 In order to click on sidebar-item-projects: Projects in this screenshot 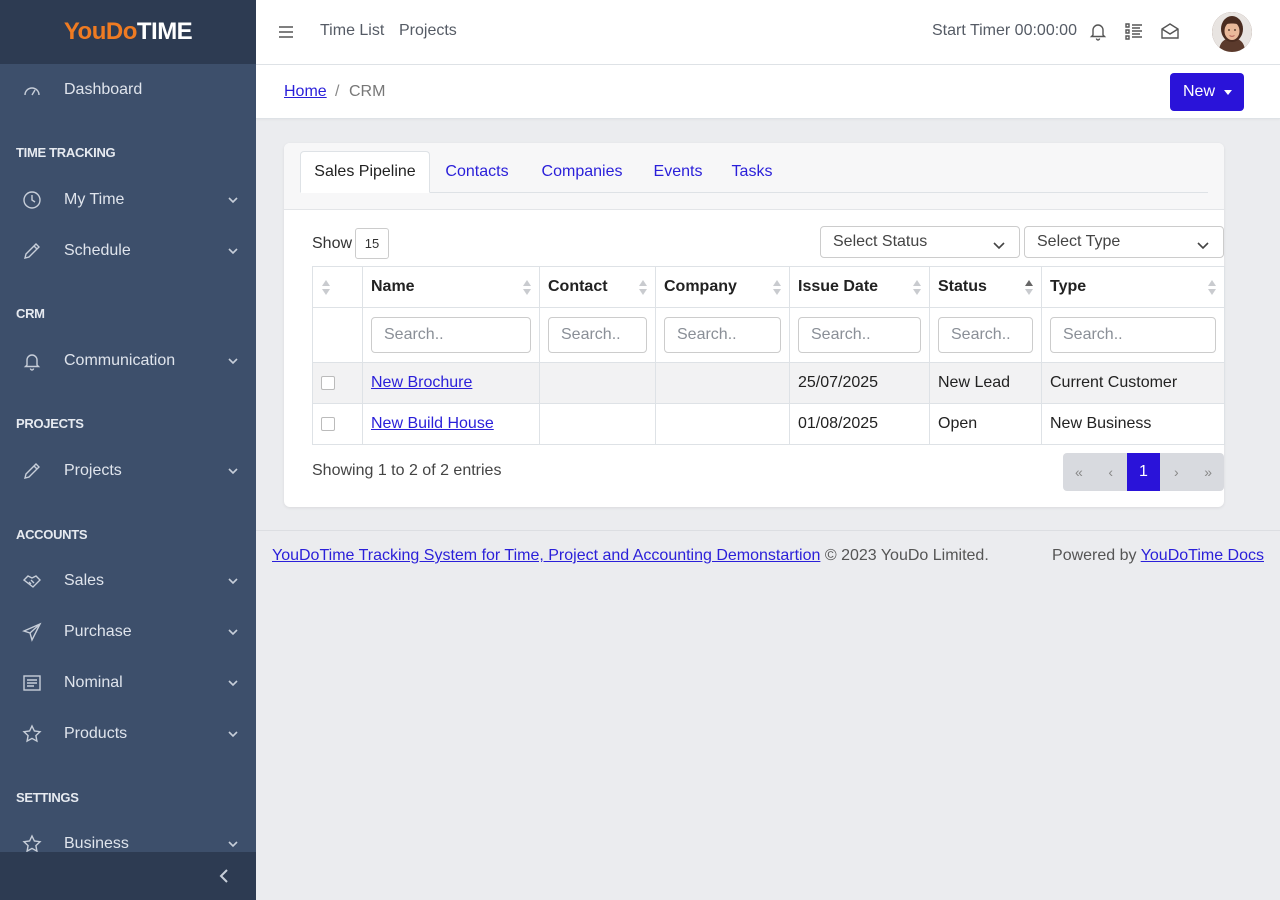, I will do `click(128, 471)`.